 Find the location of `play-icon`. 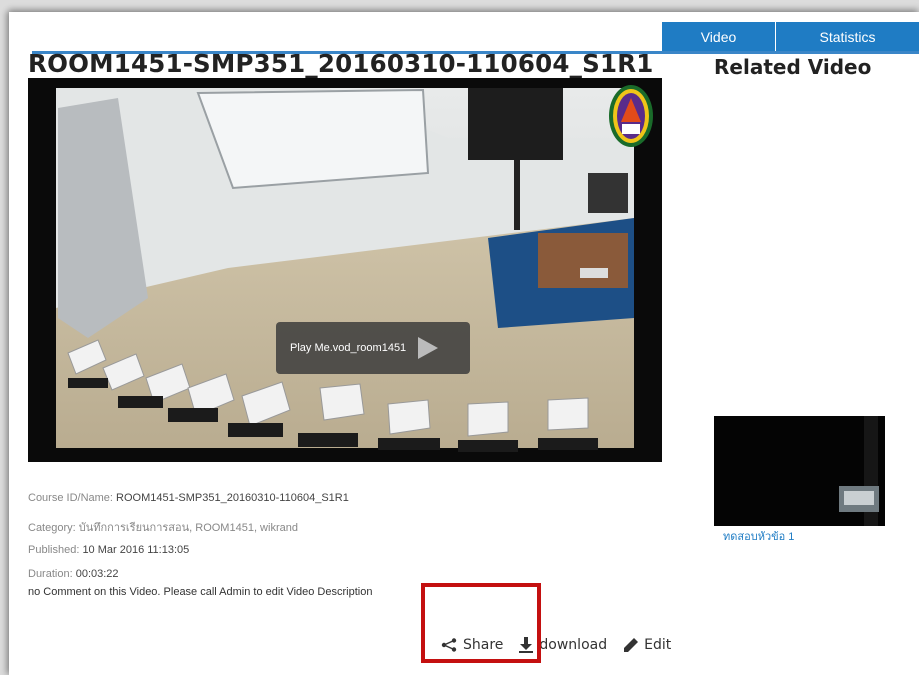

play-icon is located at coordinates (428, 348).